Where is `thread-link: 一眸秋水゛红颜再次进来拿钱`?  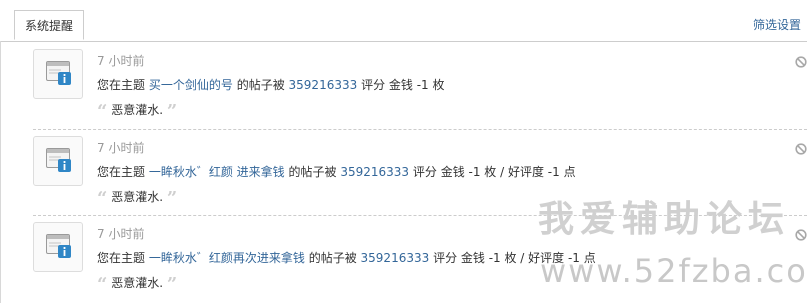
thread-link: 一眸秋水゛红颜再次进来拿钱 is located at coordinates (227, 258).